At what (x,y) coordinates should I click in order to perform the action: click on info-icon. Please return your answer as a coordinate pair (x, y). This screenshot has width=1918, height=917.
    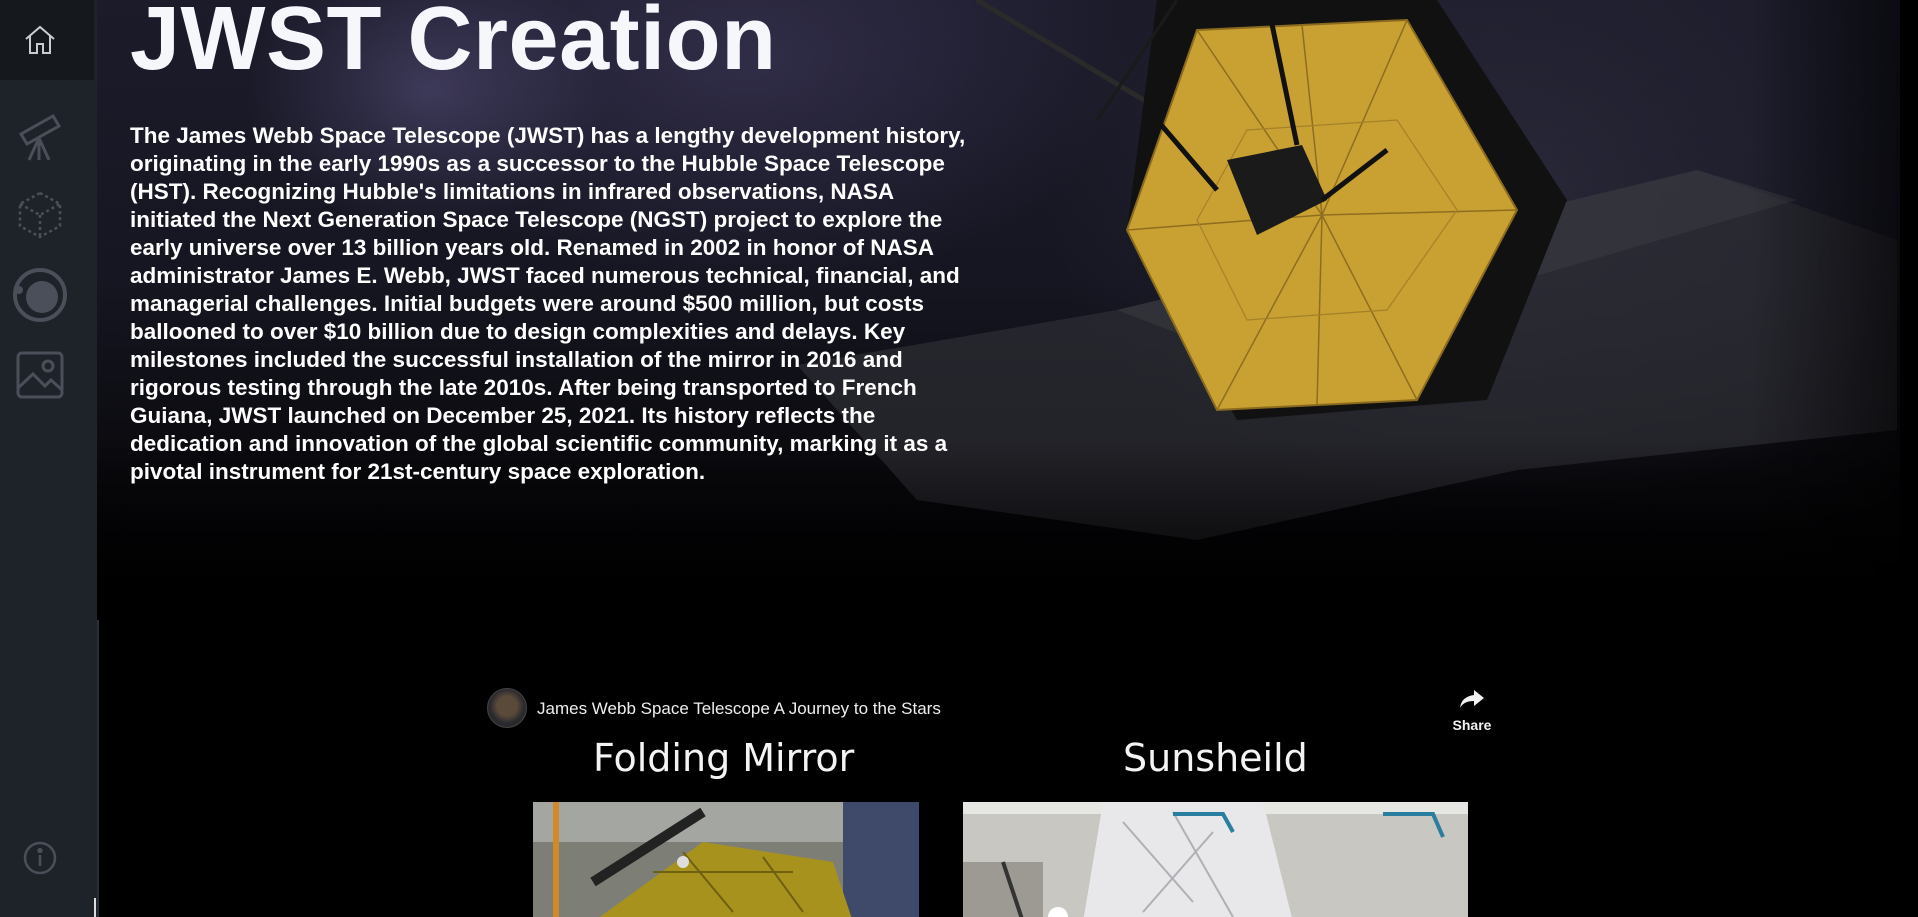
    Looking at the image, I should click on (40, 858).